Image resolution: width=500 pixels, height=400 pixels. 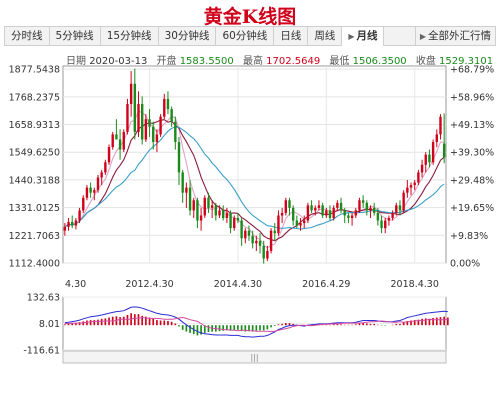 I want to click on chart-scrollbar, so click(x=254, y=357).